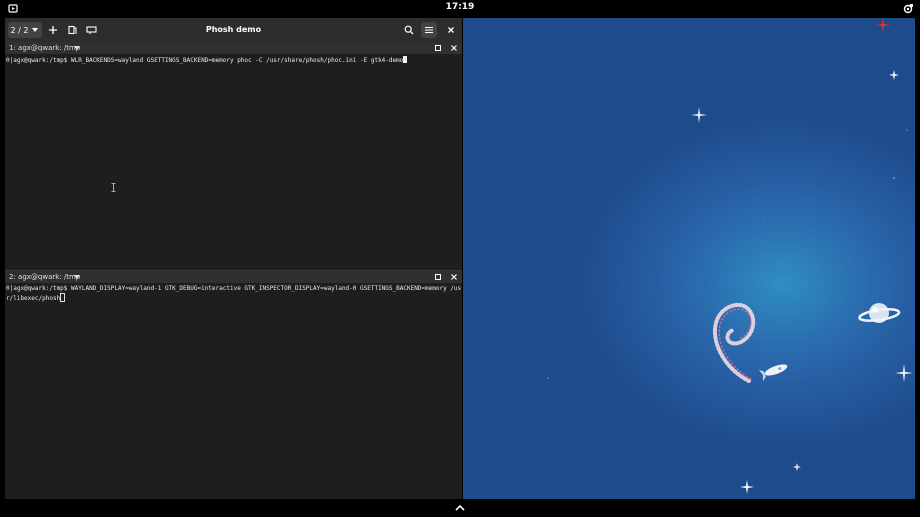 Image resolution: width=920 pixels, height=517 pixels. I want to click on top-status-bar: 17:19, so click(460, 9).